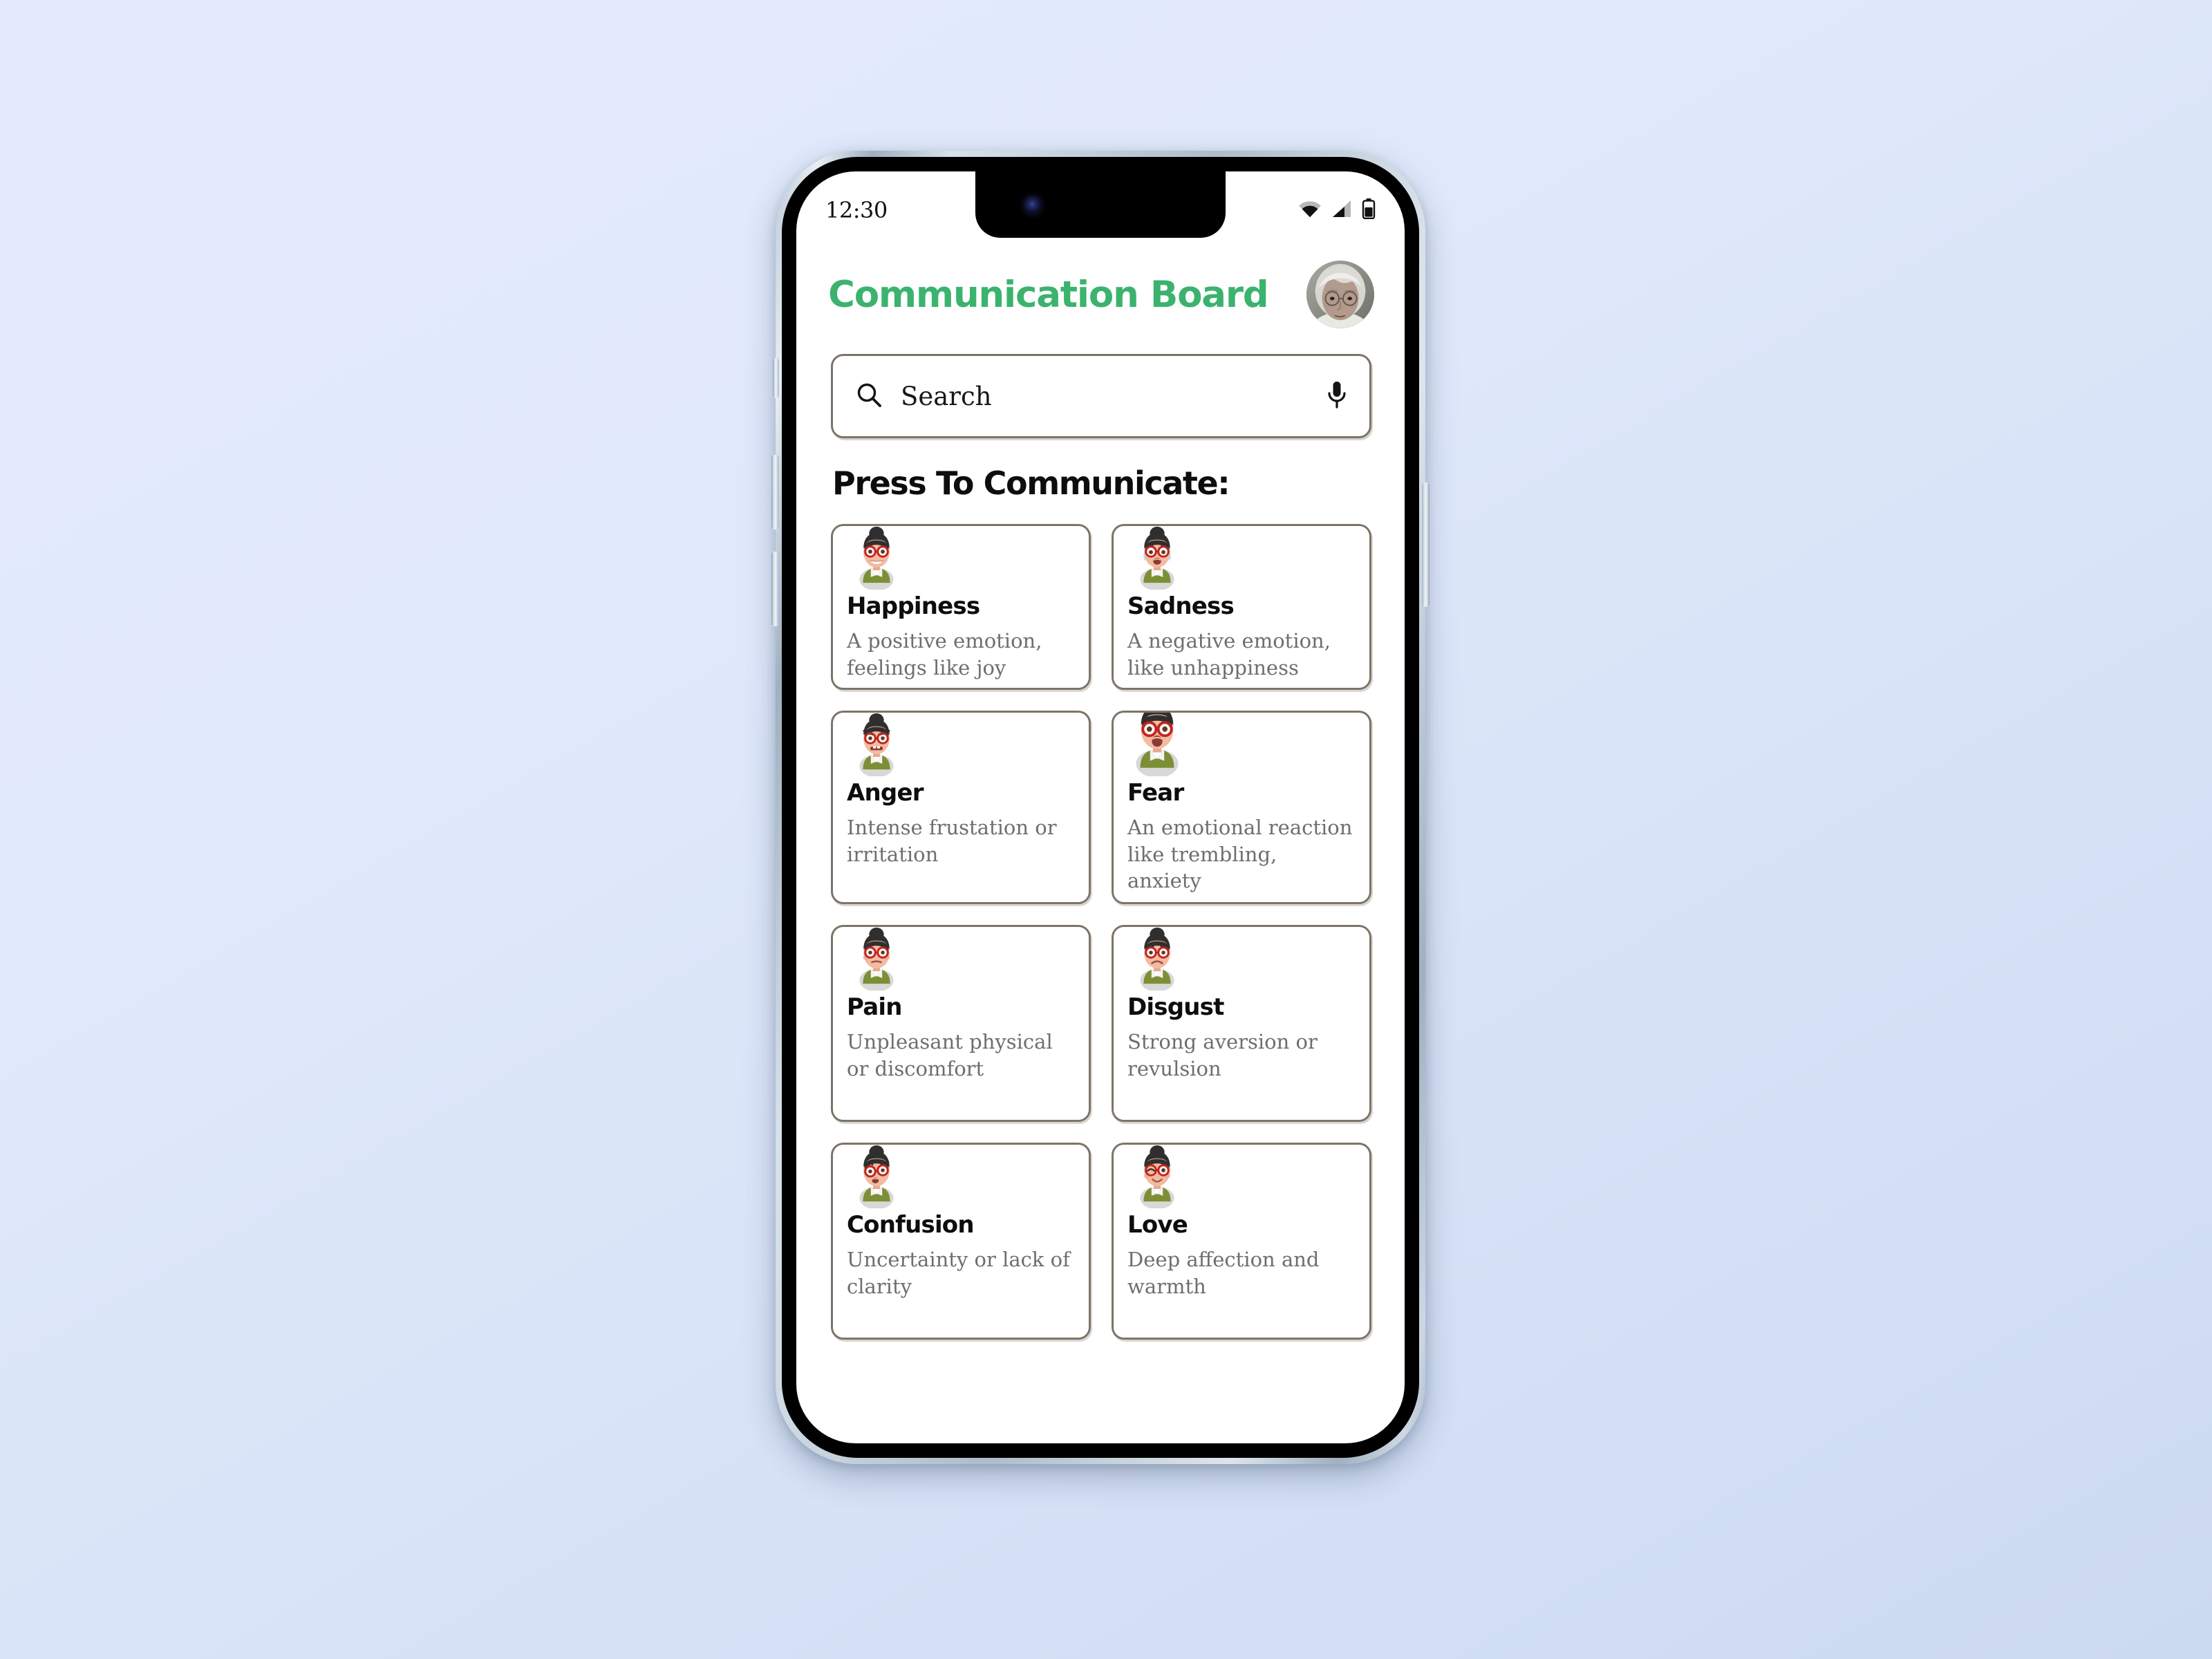 This screenshot has height=1659, width=2212. Describe the element at coordinates (1155, 793) in the screenshot. I see `emotion-card-title: Fear` at that location.